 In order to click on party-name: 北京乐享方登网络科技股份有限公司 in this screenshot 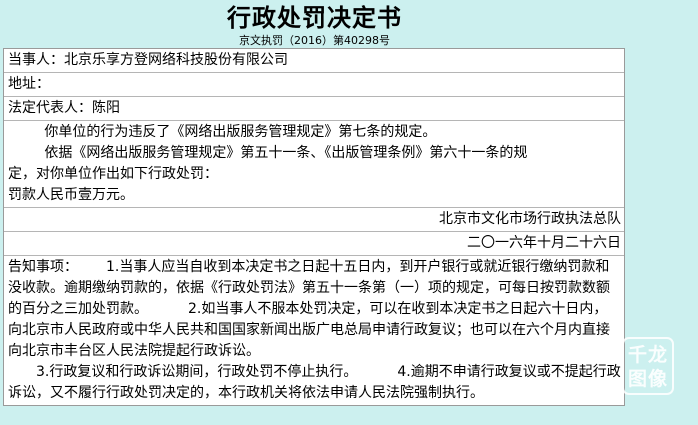, I will do `click(176, 60)`.